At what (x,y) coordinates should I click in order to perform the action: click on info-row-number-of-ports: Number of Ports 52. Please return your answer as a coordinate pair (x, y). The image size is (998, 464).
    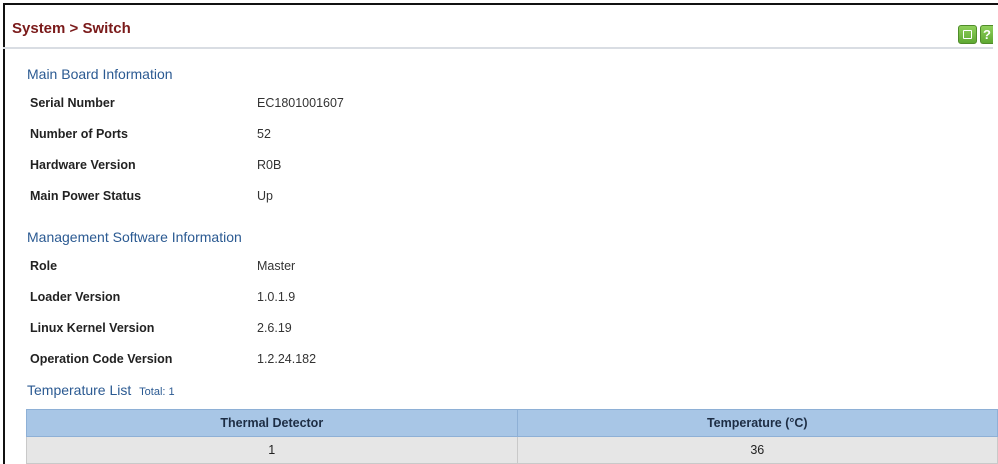
    Looking at the image, I should click on (330, 135).